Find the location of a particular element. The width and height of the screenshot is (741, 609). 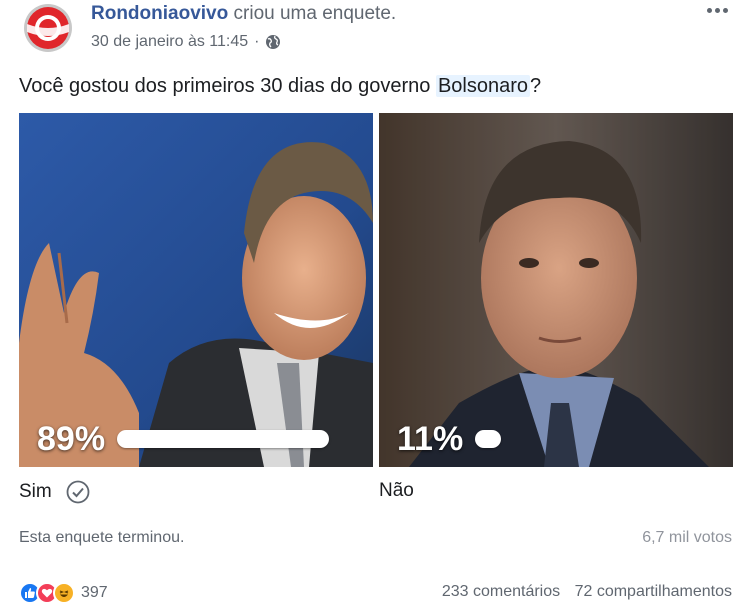

comments-link: 233 comentários is located at coordinates (501, 591).